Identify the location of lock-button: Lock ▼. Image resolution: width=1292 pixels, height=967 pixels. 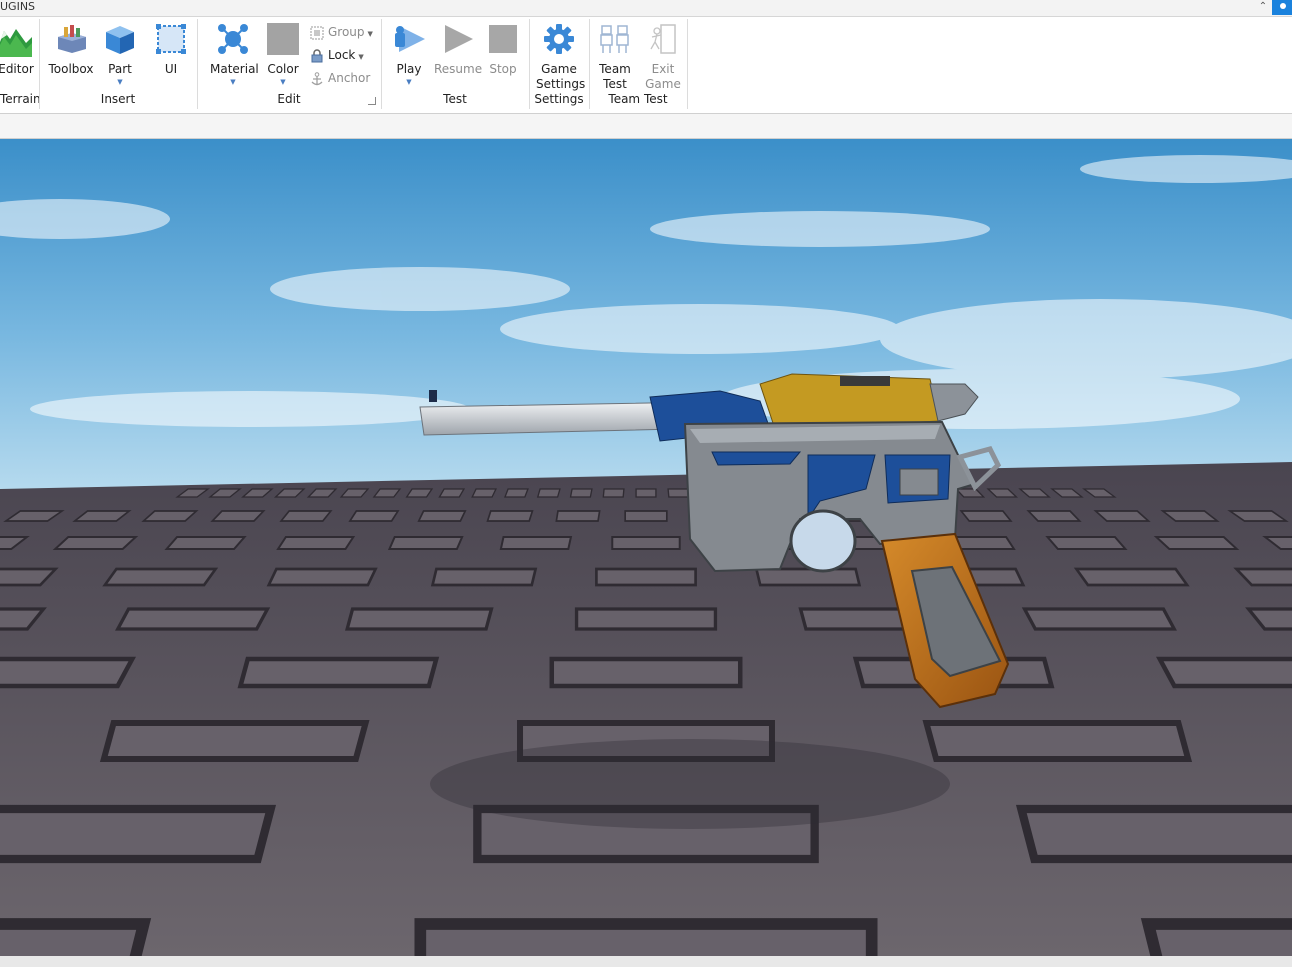
(337, 55).